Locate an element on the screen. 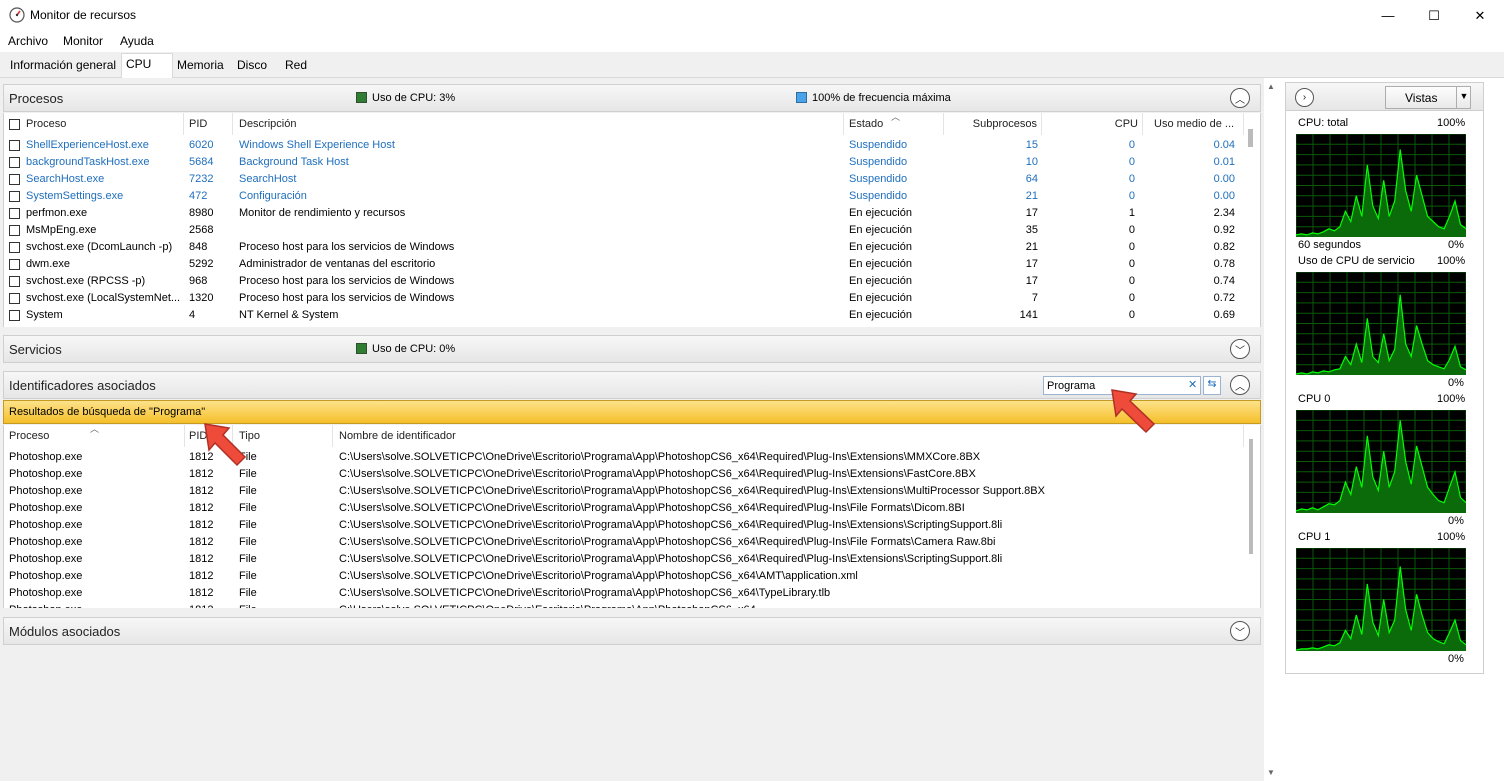 Image resolution: width=1504 pixels, height=781 pixels. maximize-button: ☐ is located at coordinates (1434, 15).